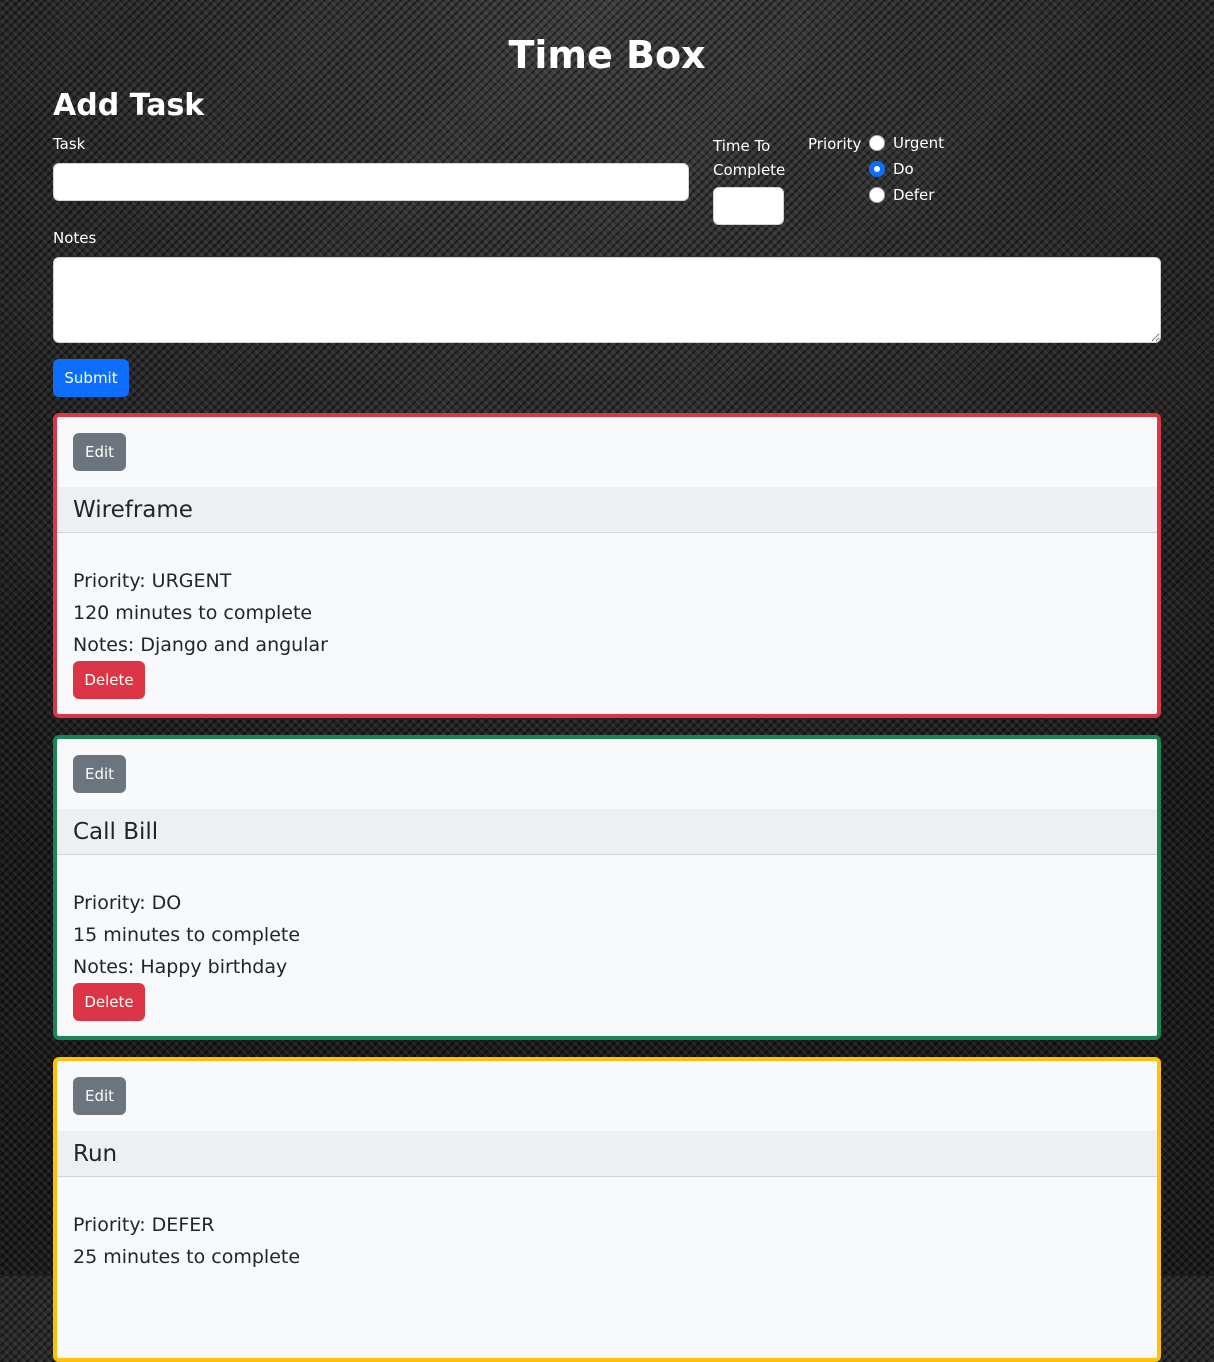  I want to click on urgent-radio-label: Urgent, so click(919, 143).